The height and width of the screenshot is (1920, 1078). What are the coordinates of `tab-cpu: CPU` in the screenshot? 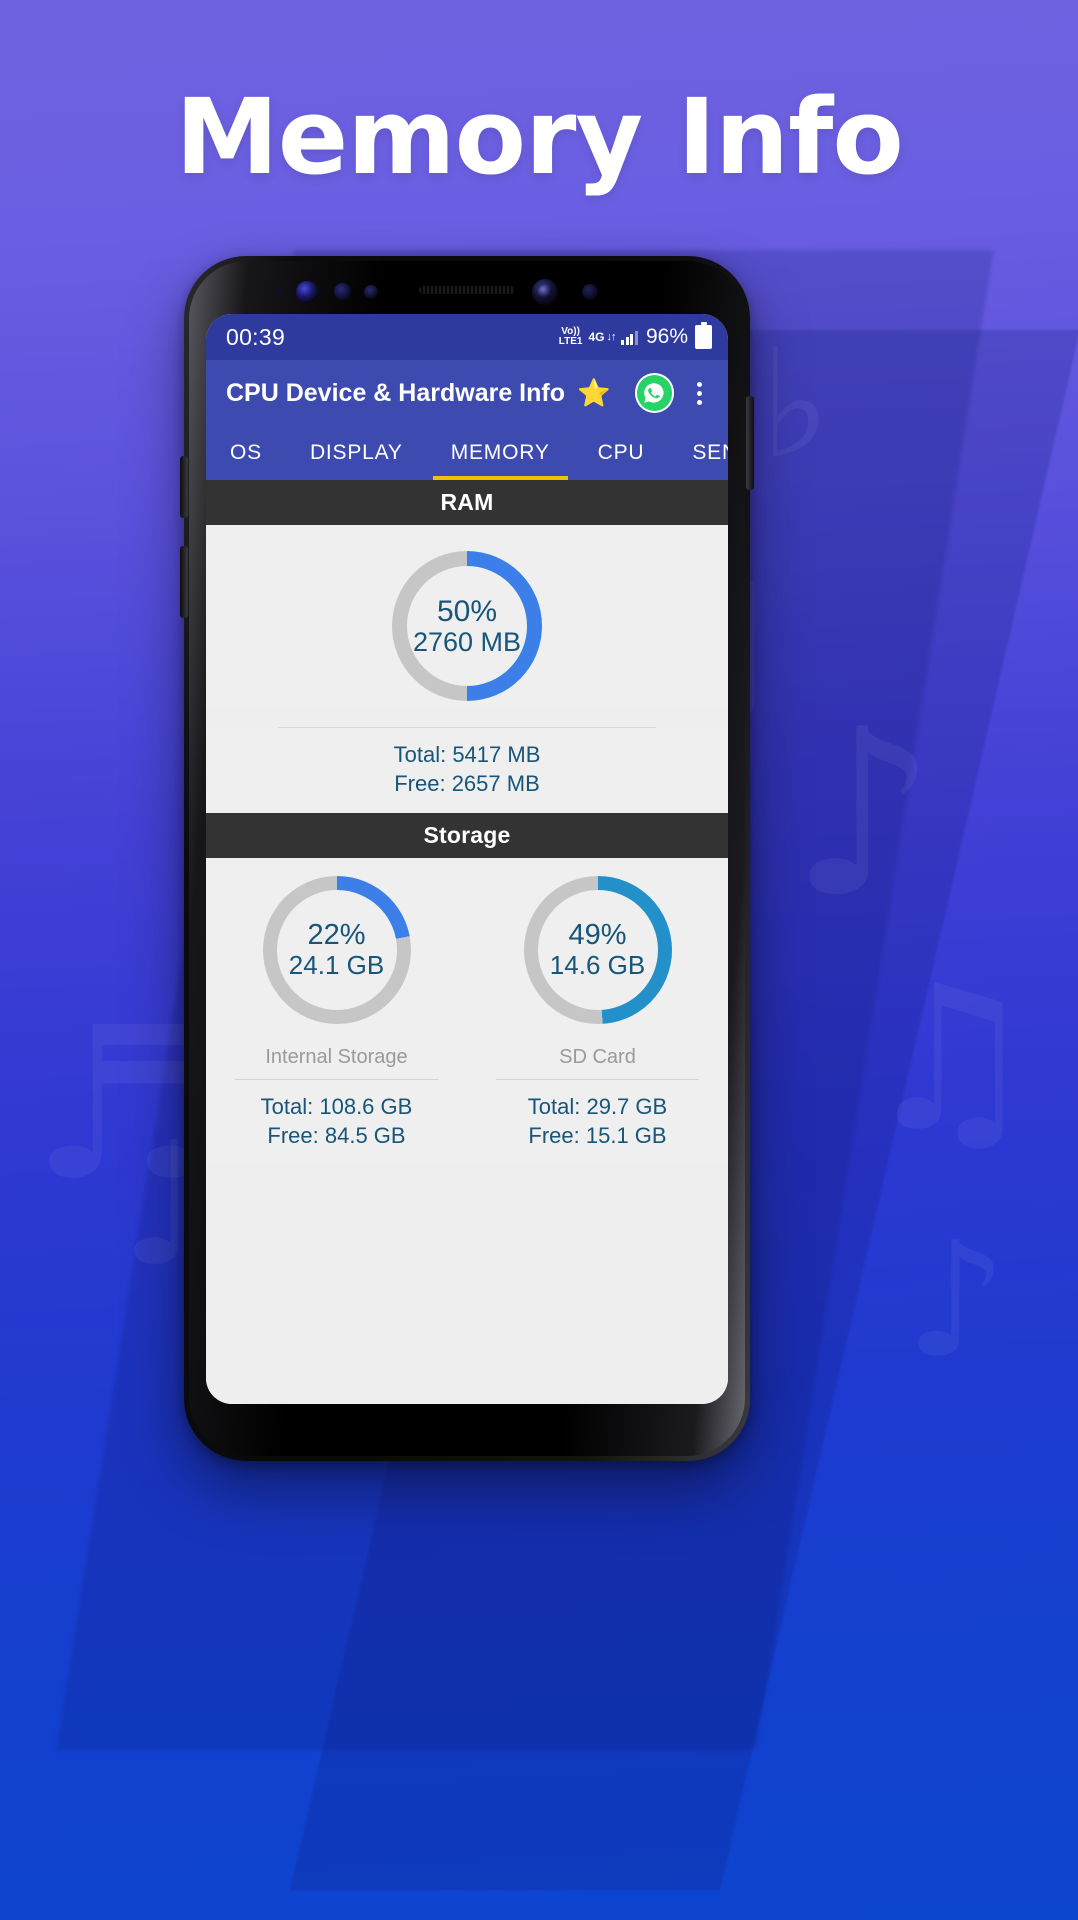 It's located at (621, 453).